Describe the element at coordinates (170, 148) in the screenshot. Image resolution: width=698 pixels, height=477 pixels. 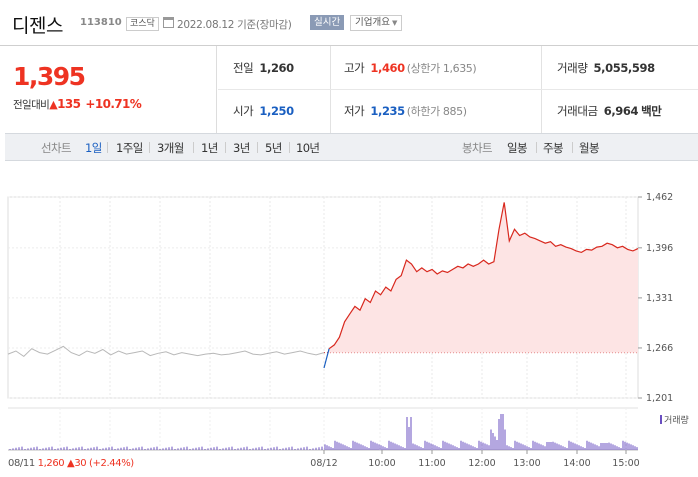
I see `tab-3-months: 3개월` at that location.